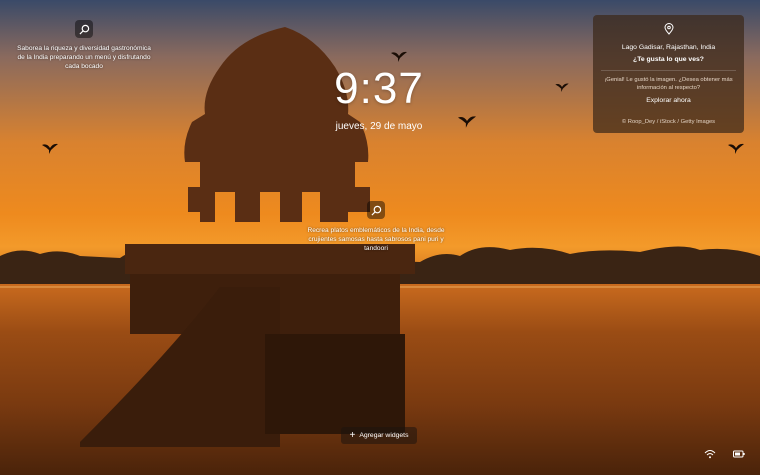 The image size is (760, 475). Describe the element at coordinates (384, 435) in the screenshot. I see `add-widgets-label: Agregar widgets` at that location.